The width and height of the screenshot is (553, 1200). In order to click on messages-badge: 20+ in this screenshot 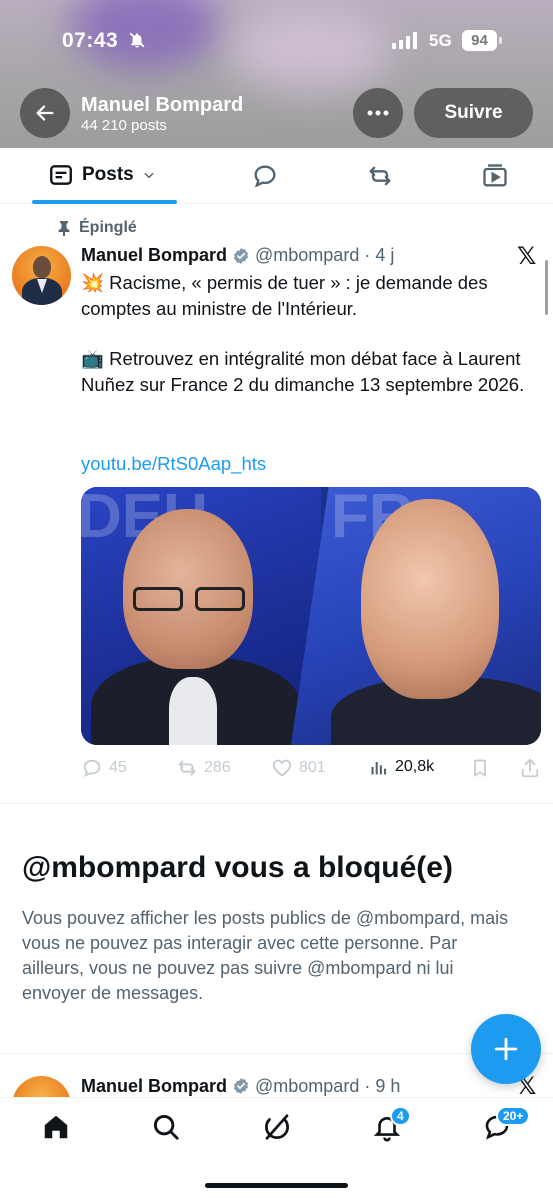, I will do `click(513, 1116)`.